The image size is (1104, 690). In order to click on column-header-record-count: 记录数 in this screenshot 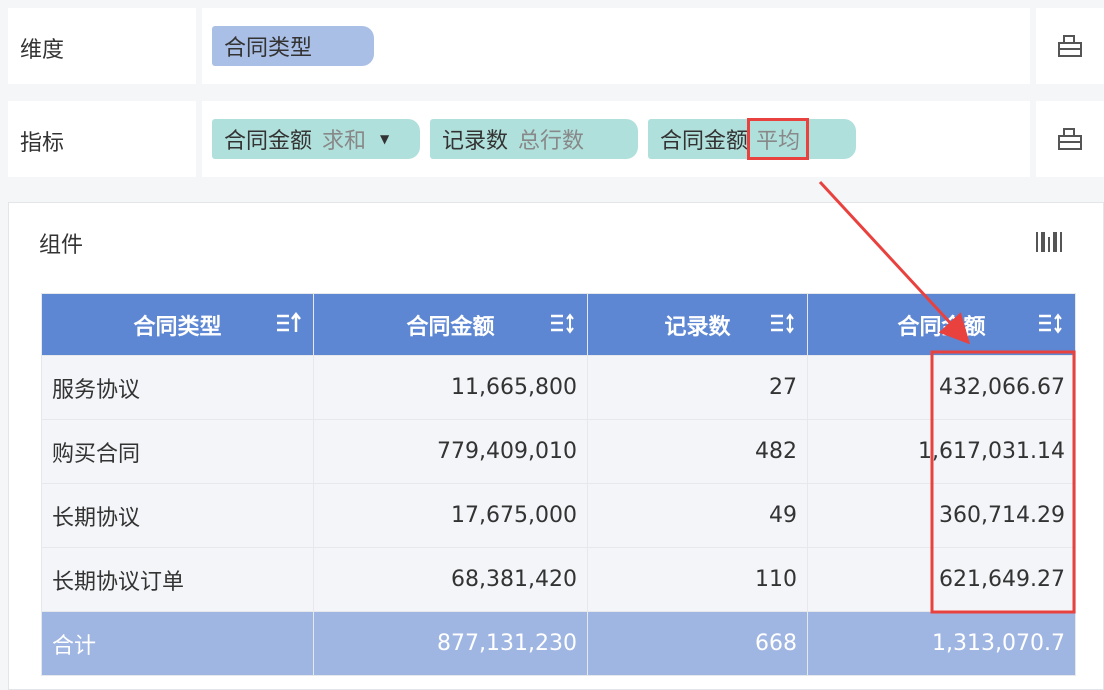, I will do `click(697, 324)`.